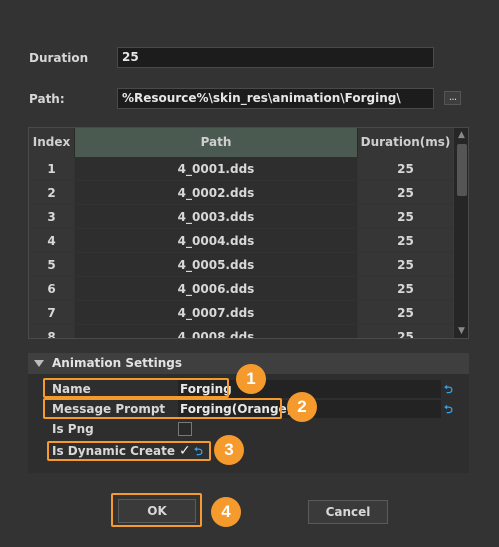 The width and height of the screenshot is (499, 547). Describe the element at coordinates (52, 240) in the screenshot. I see `cell-index: 4` at that location.